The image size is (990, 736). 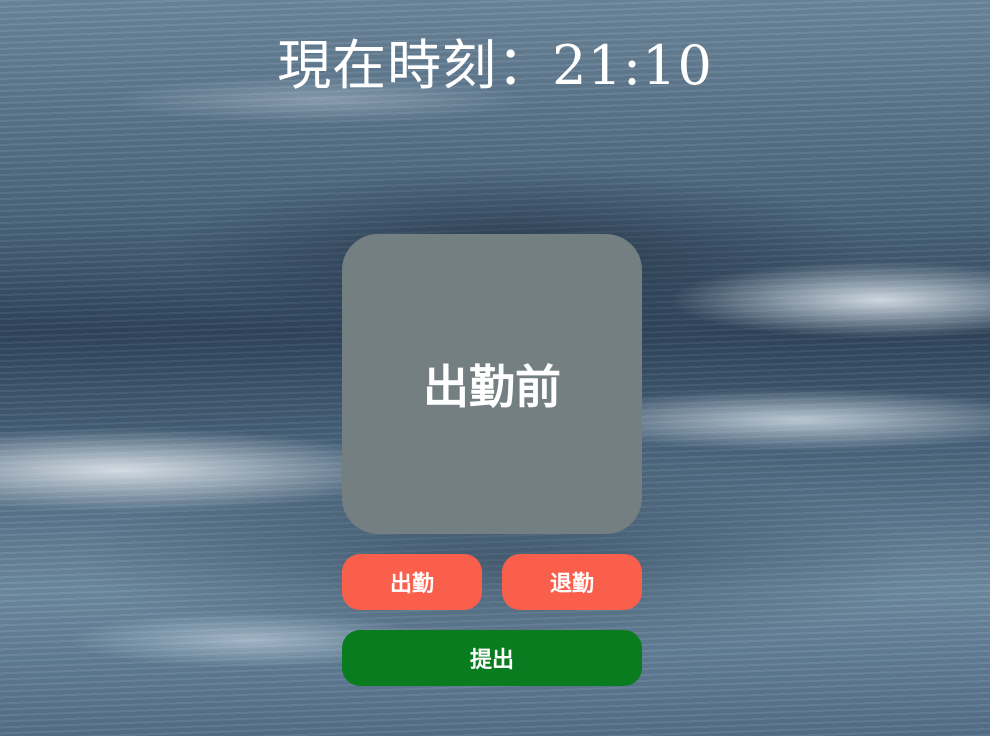 I want to click on clock-out-button: 退勤, so click(x=572, y=582).